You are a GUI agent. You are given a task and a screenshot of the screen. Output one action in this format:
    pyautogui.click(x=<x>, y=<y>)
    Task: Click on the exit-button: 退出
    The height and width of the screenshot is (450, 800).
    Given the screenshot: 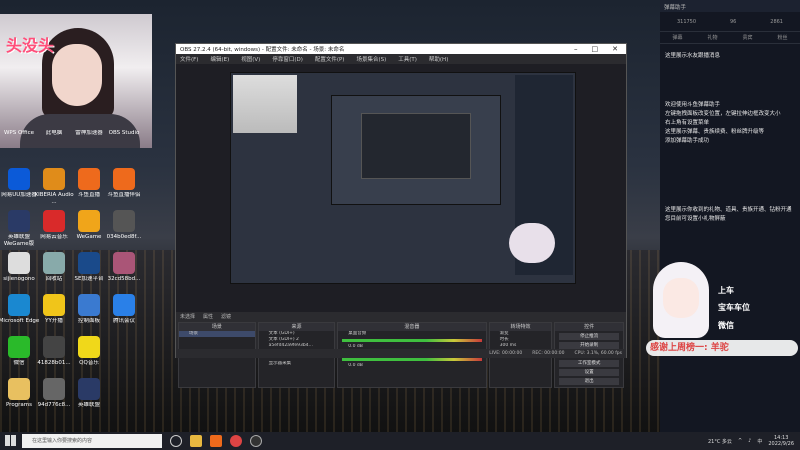 What is the action you would take?
    pyautogui.click(x=589, y=381)
    